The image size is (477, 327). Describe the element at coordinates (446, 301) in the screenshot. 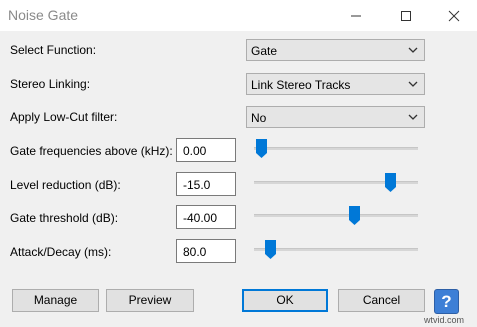

I see `help-button: ?` at that location.